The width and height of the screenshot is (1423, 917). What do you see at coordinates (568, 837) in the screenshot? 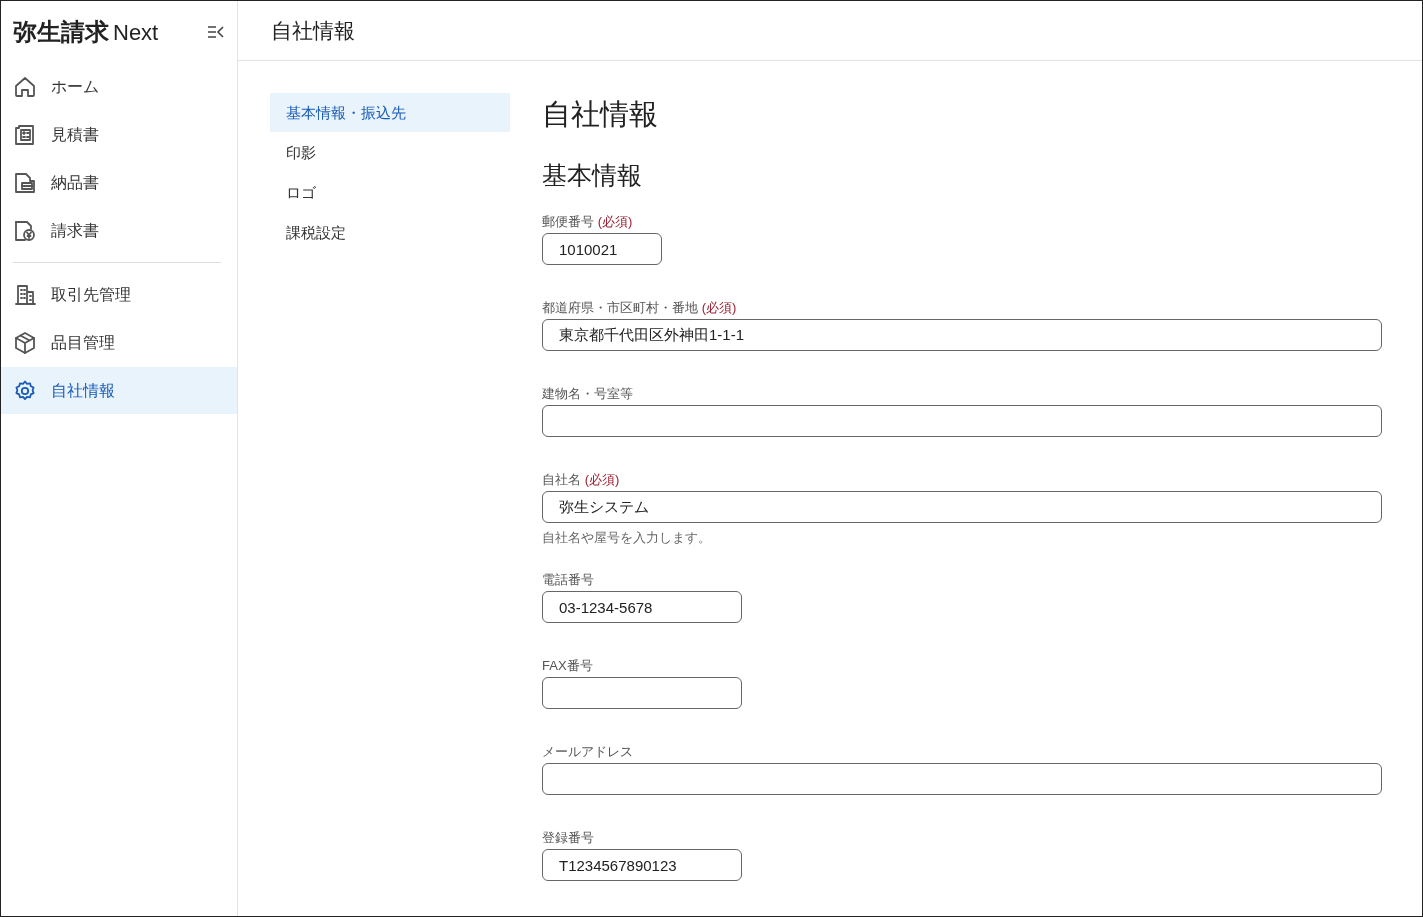
I see `field-label: 登録番号` at bounding box center [568, 837].